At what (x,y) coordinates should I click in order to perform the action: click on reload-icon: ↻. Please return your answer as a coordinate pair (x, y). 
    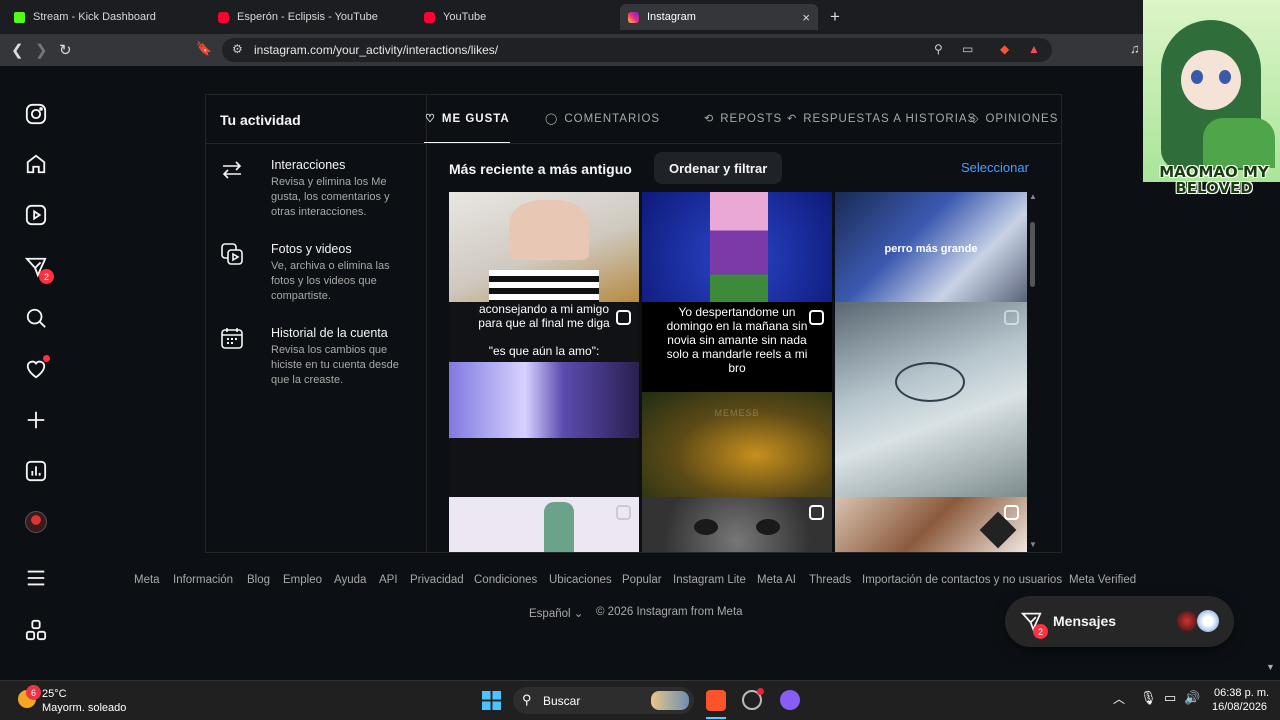
    Looking at the image, I should click on (65, 50).